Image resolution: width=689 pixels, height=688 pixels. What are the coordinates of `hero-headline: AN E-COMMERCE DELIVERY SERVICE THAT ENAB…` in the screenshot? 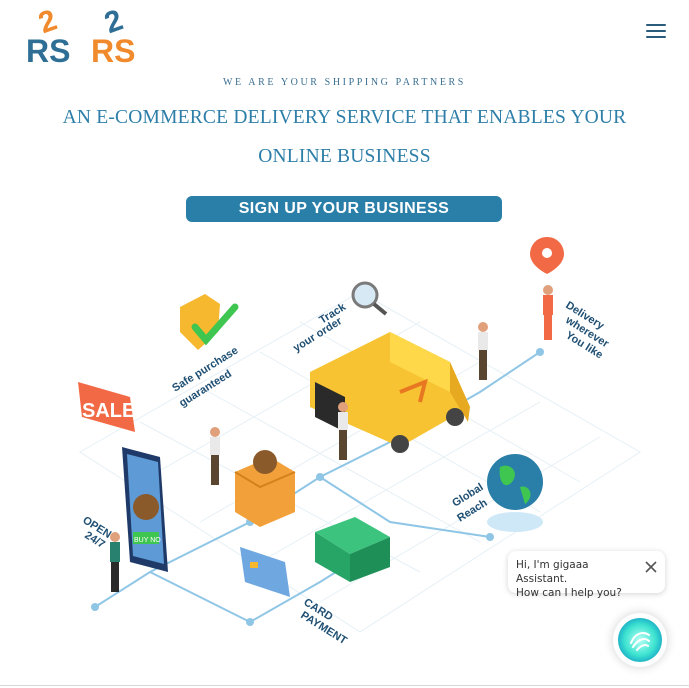 It's located at (344, 137).